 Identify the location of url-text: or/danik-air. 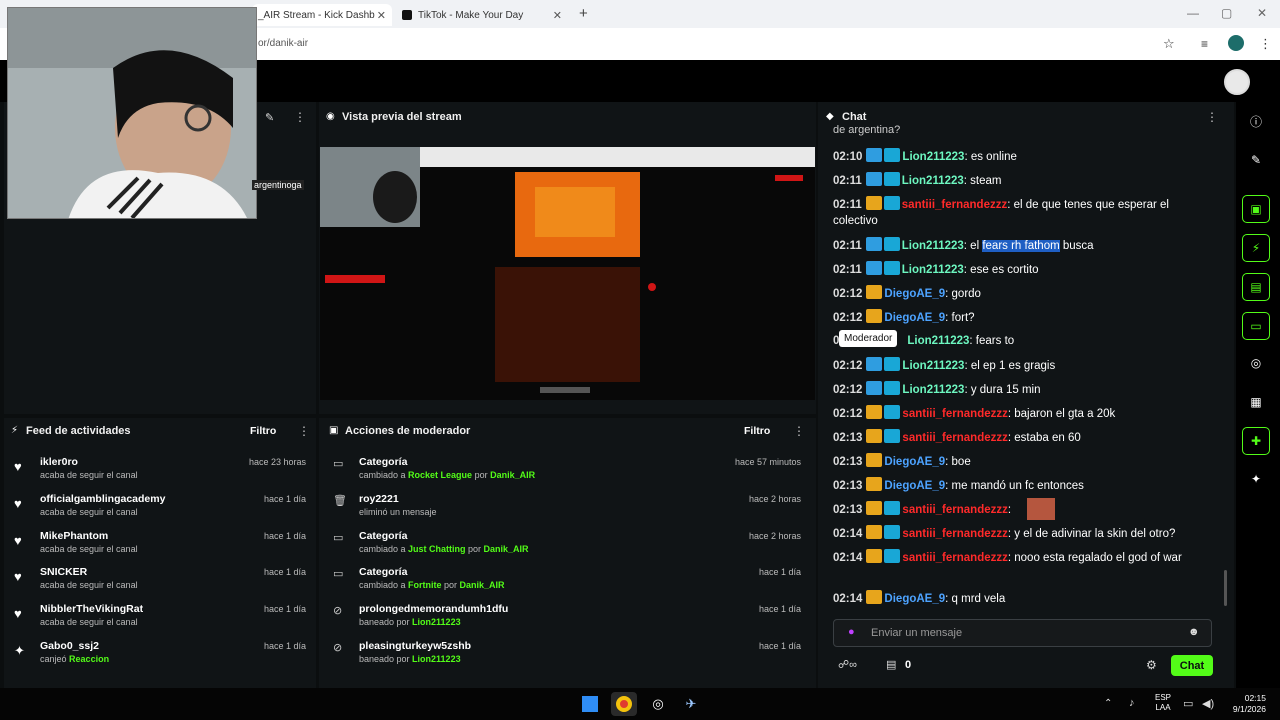
(283, 43).